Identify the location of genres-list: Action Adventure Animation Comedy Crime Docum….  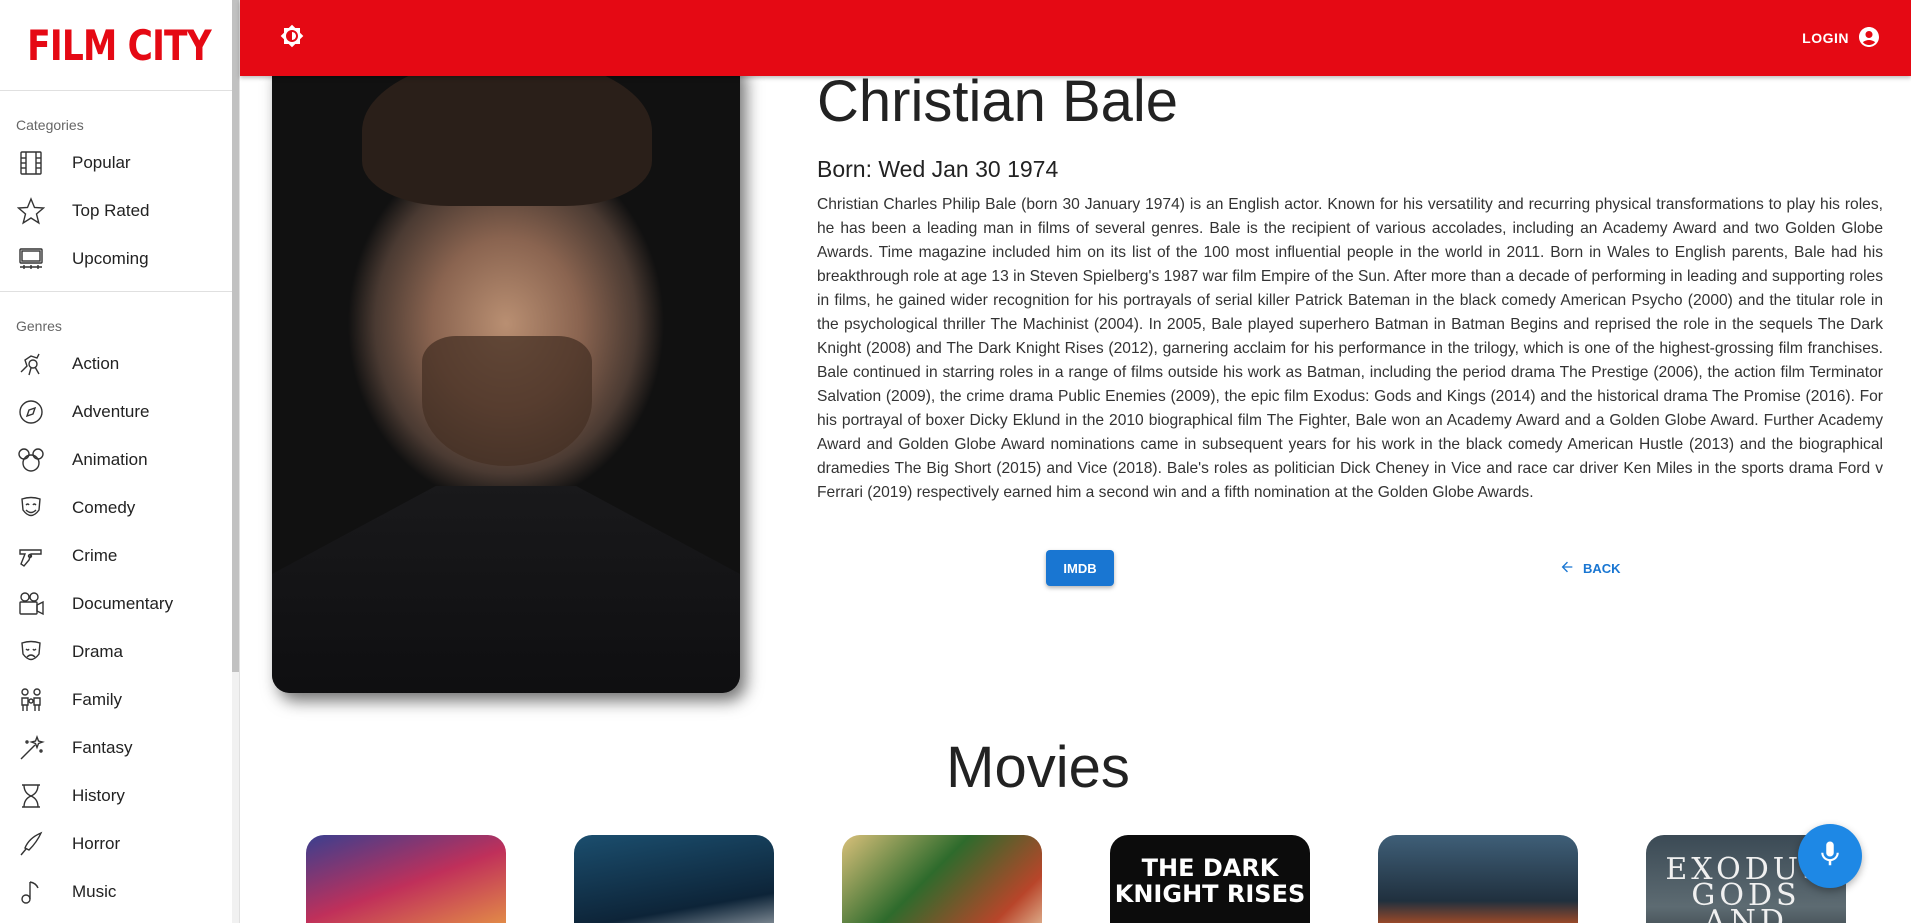
(119, 628).